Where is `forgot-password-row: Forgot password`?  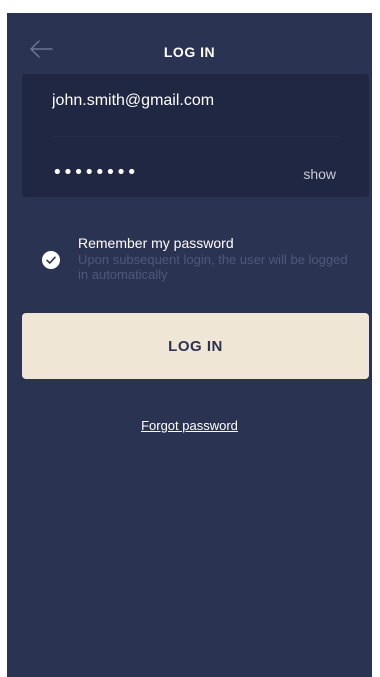 forgot-password-row: Forgot password is located at coordinates (189, 425).